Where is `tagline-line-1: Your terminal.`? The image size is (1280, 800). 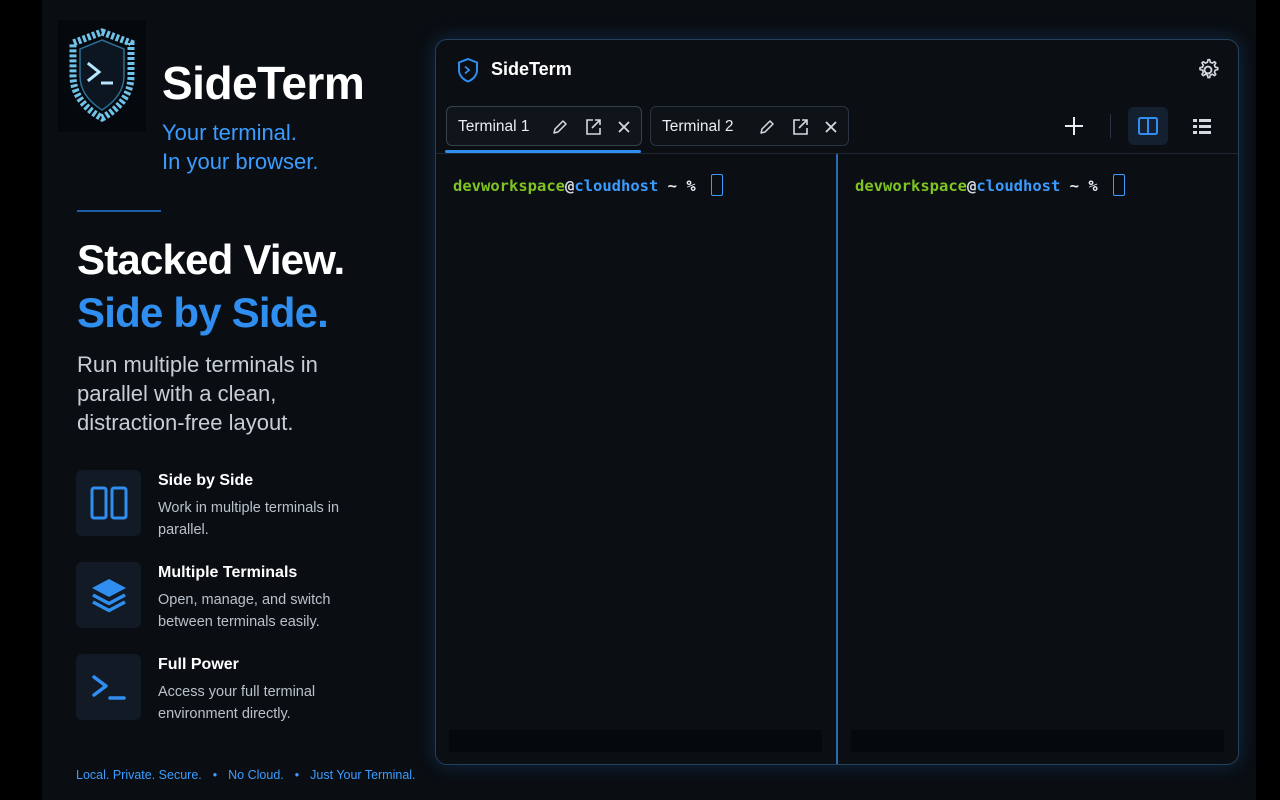 tagline-line-1: Your terminal. is located at coordinates (229, 132).